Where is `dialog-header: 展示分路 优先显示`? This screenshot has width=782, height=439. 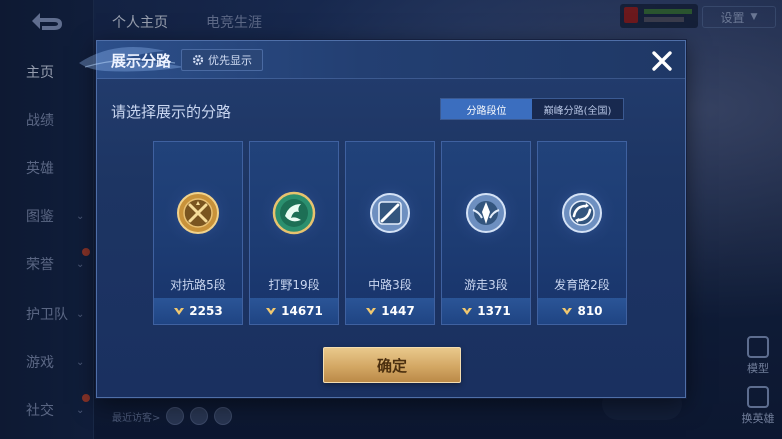
dialog-header: 展示分路 优先显示 is located at coordinates (382, 60).